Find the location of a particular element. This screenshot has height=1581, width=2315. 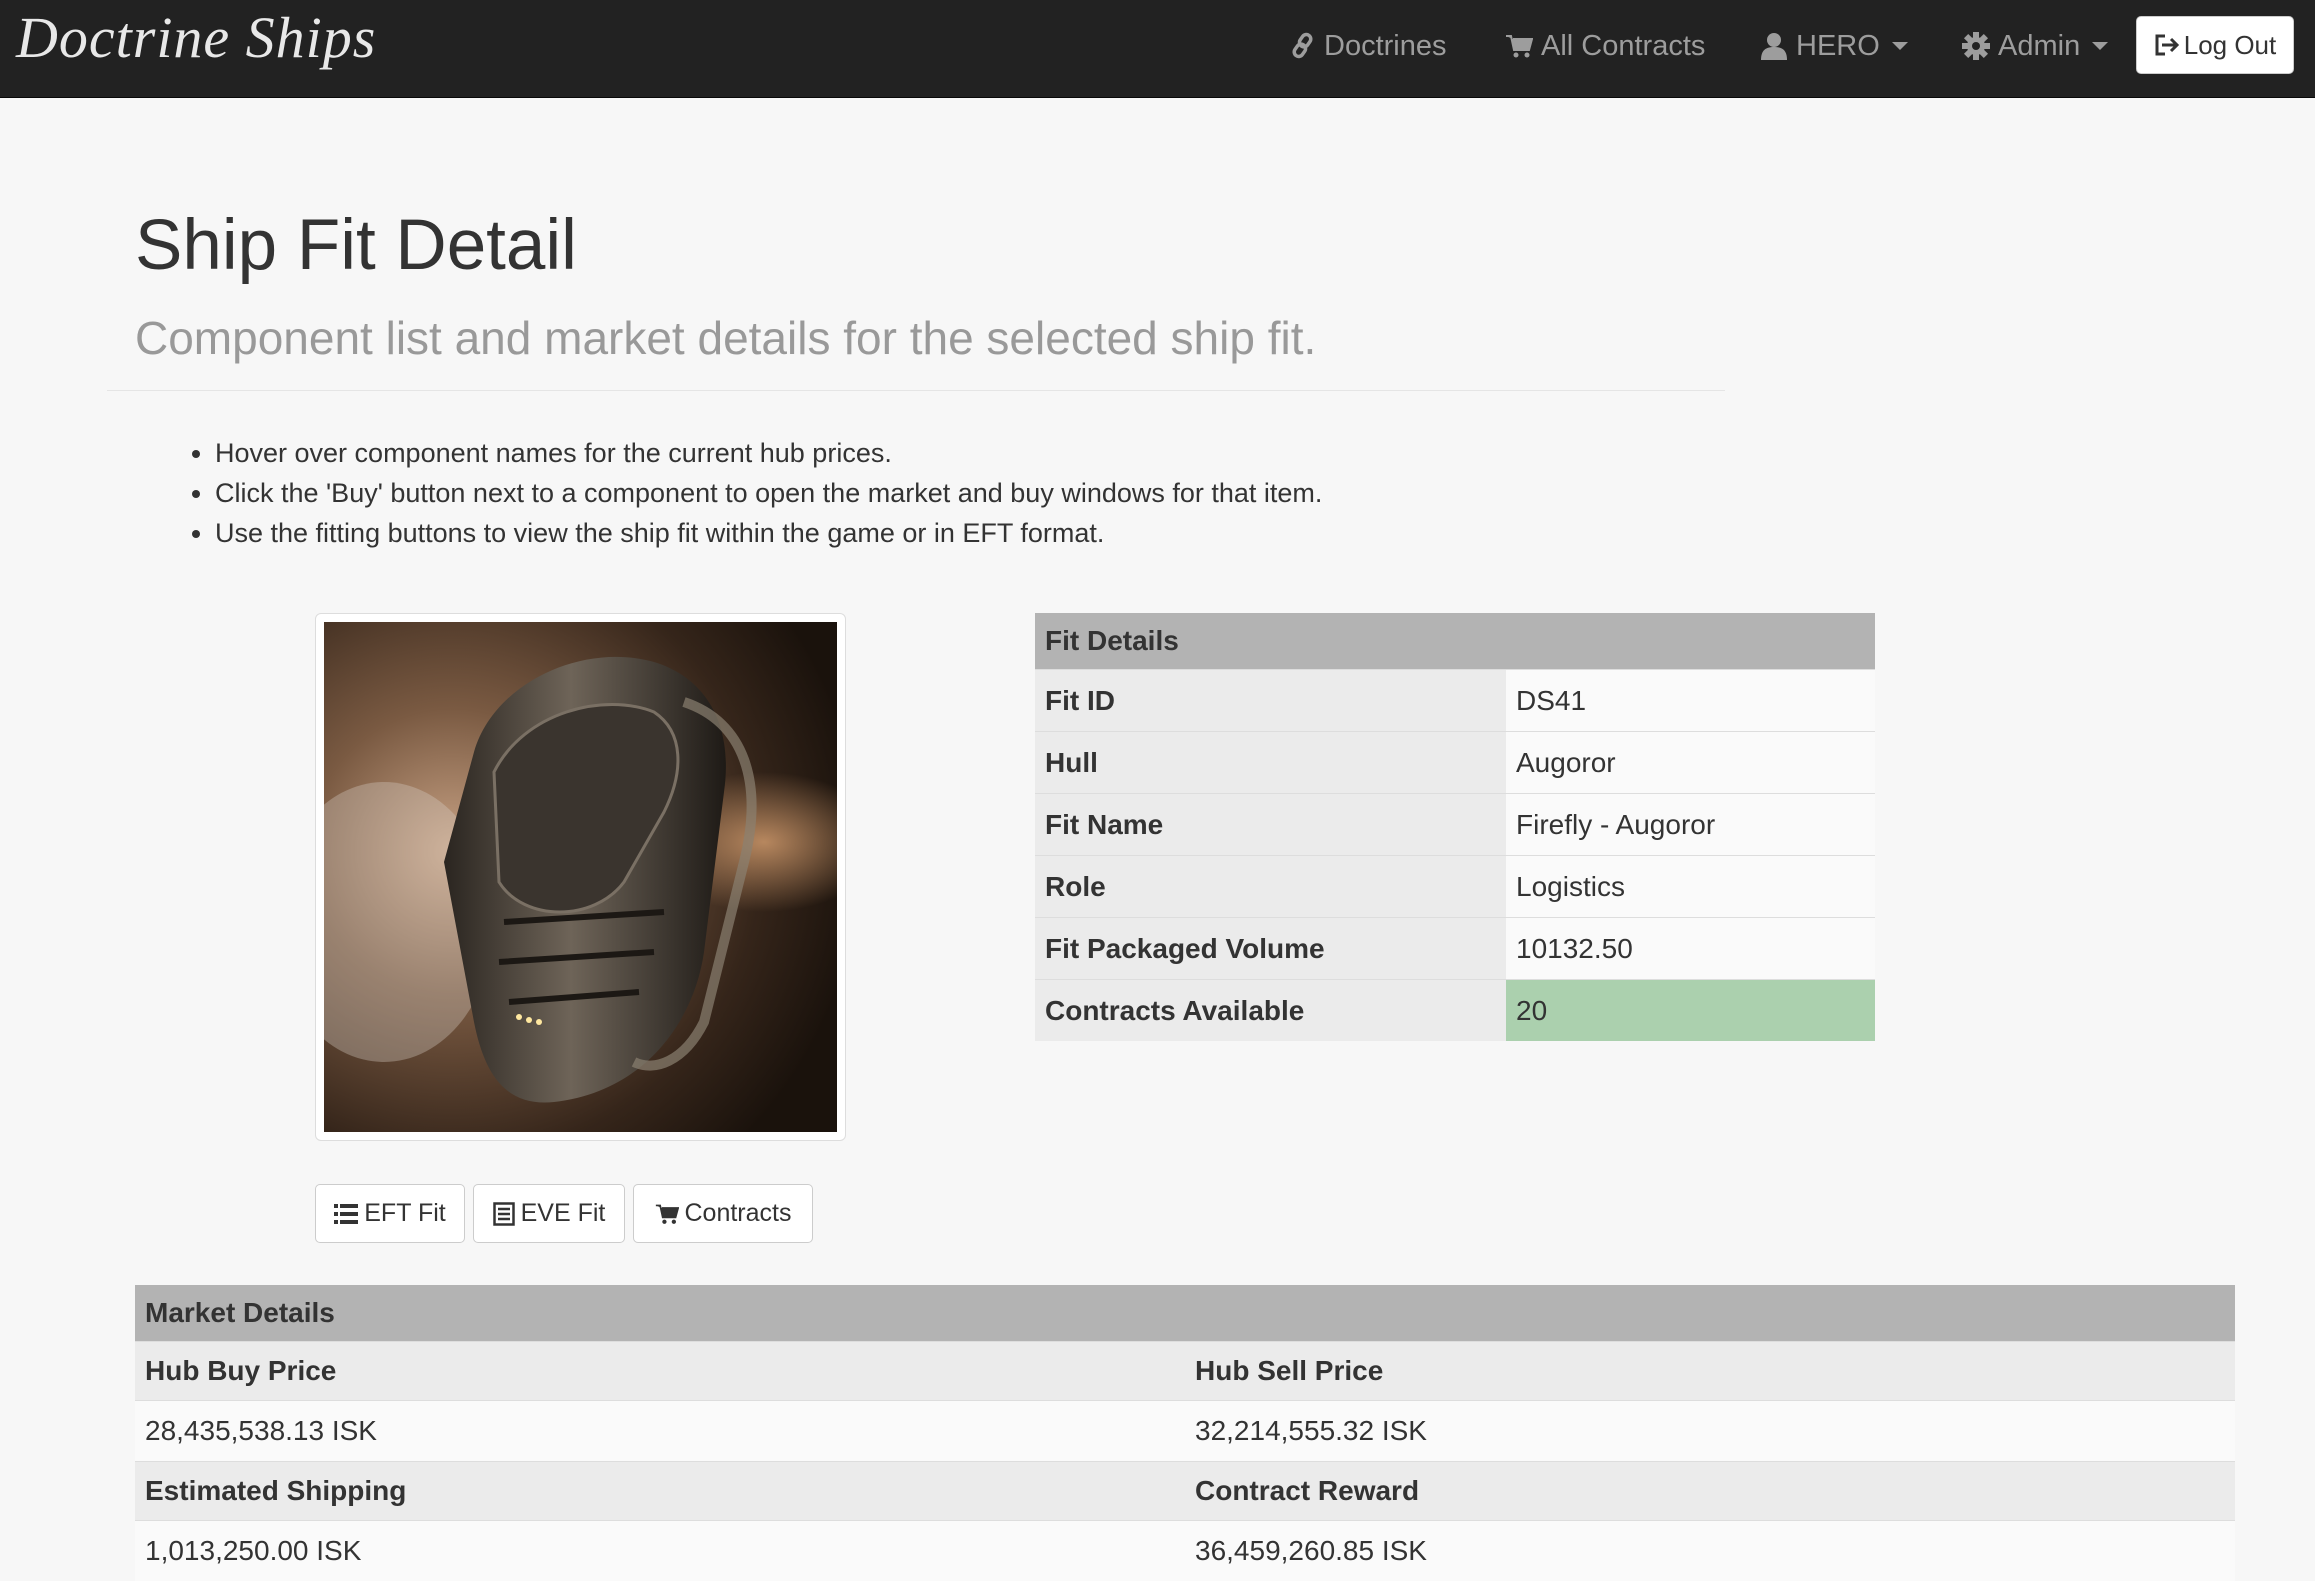

brand-logo: Doctrine Ships is located at coordinates (196, 37).